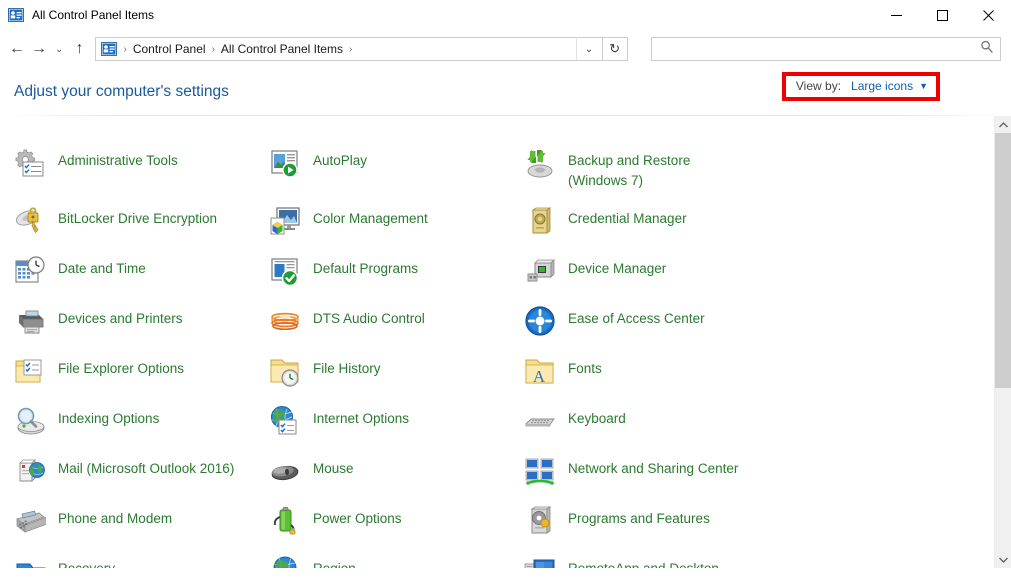  What do you see at coordinates (754, 322) in the screenshot?
I see `control-panel-item: Ease of Access Center` at bounding box center [754, 322].